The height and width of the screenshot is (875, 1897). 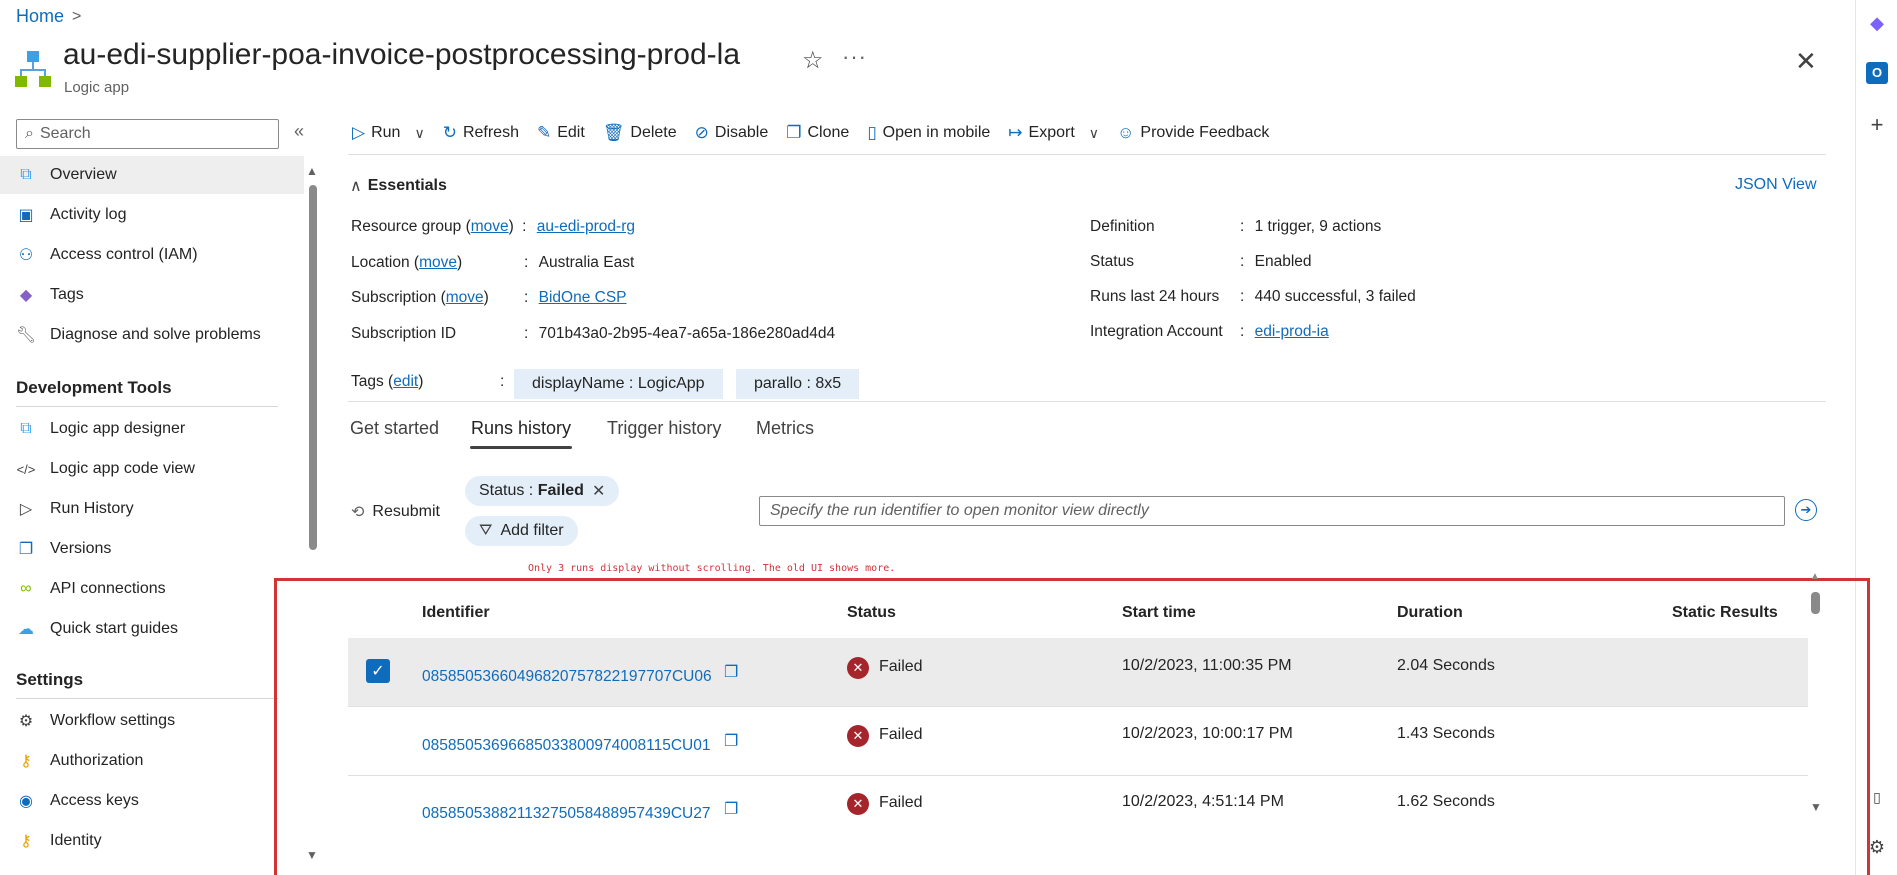 I want to click on remove-filter-icon: ✕, so click(x=598, y=491).